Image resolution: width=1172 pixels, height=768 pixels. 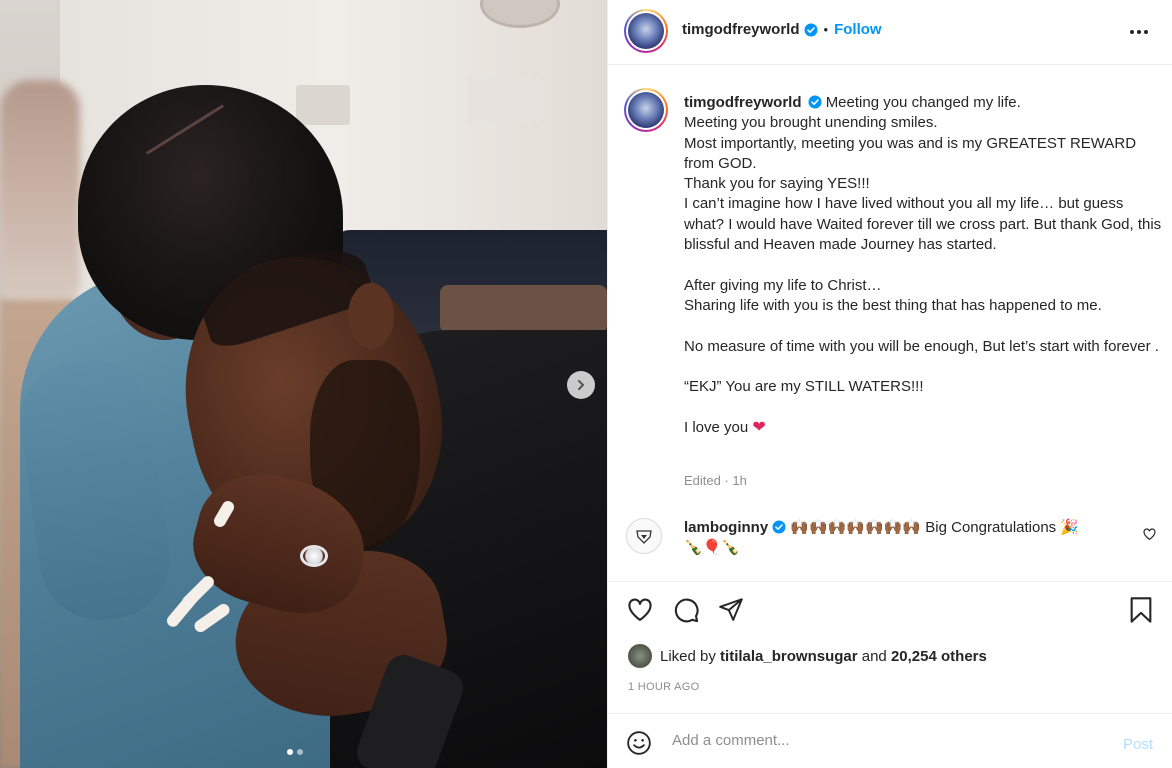 What do you see at coordinates (991, 527) in the screenshot?
I see `comment-text: Big Congratulations` at bounding box center [991, 527].